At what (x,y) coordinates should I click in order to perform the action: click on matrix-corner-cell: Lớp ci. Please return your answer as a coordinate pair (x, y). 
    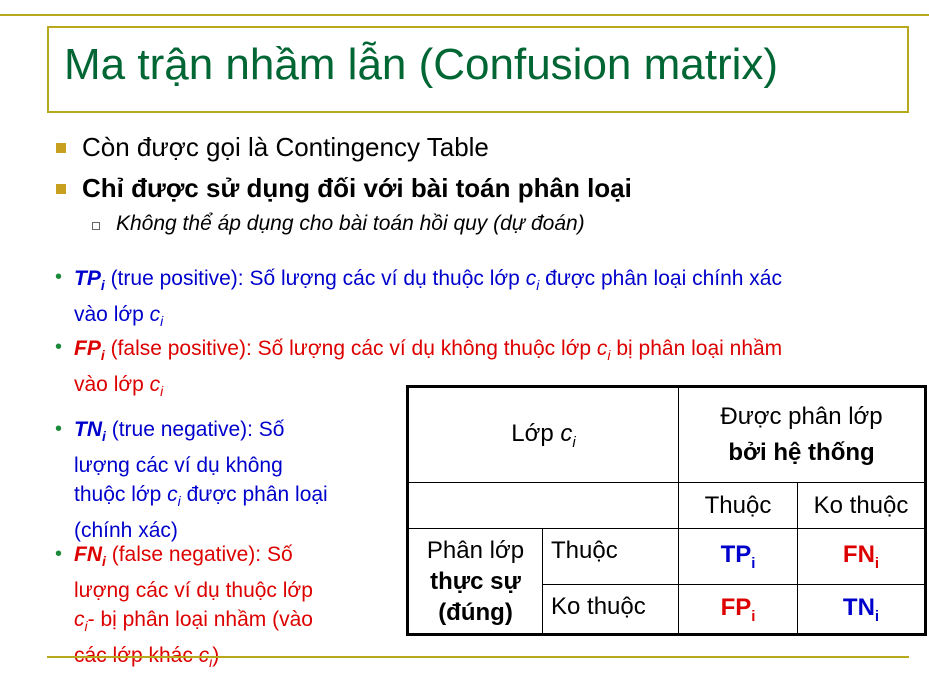
    Looking at the image, I should click on (543, 434).